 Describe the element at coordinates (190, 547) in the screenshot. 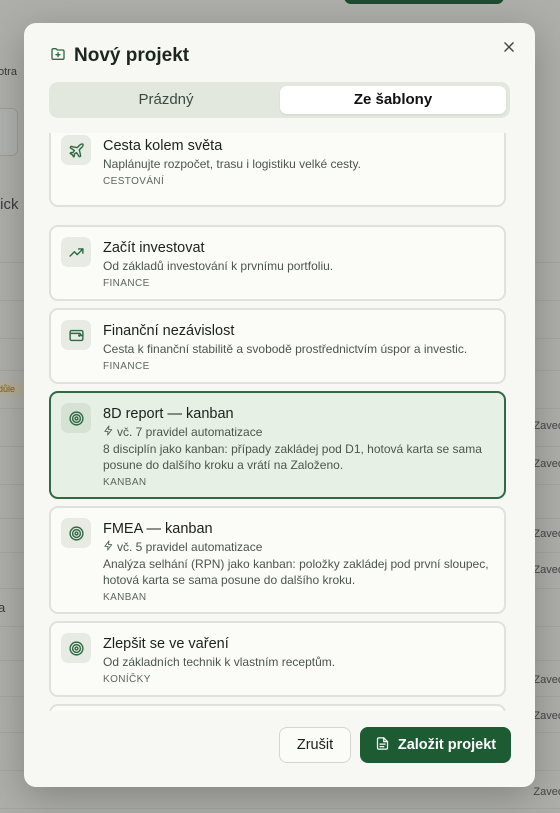

I see `template-automation-label: vč. 5 pravidel automatizace` at that location.